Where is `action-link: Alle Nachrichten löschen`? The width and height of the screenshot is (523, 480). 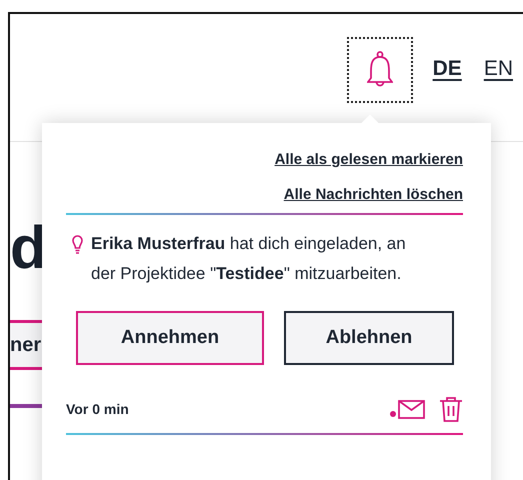
action-link: Alle Nachrichten löschen is located at coordinates (373, 194).